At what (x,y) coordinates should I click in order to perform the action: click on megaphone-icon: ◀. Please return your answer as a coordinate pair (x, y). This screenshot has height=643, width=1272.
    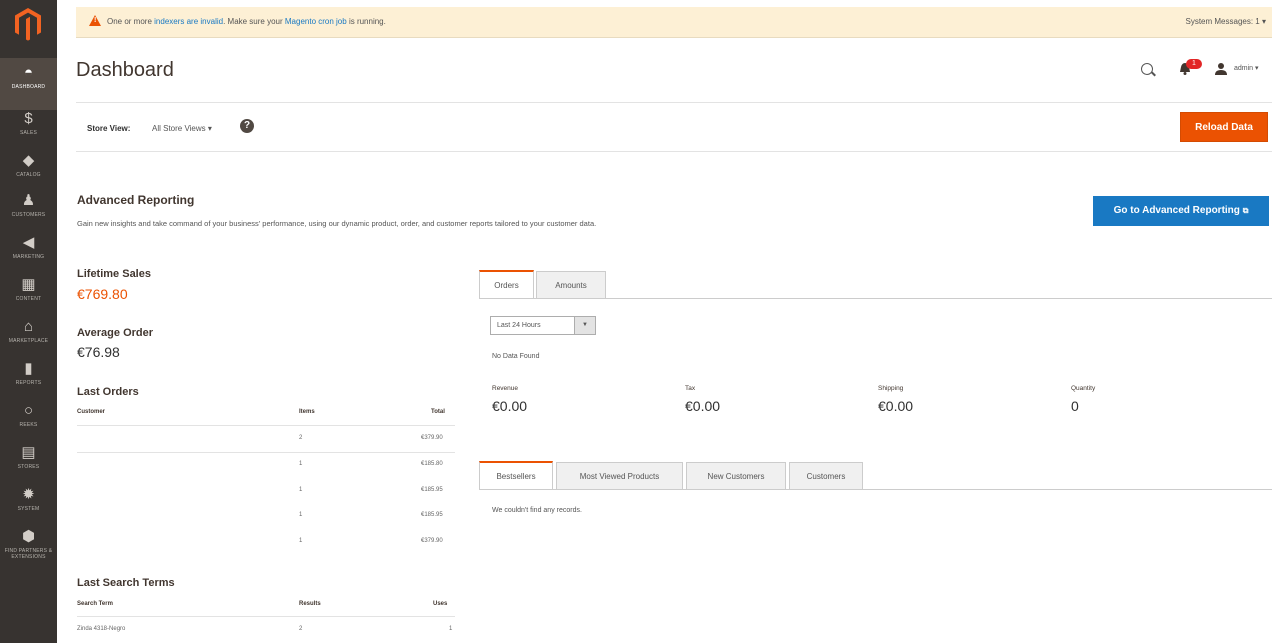
    Looking at the image, I should click on (28, 242).